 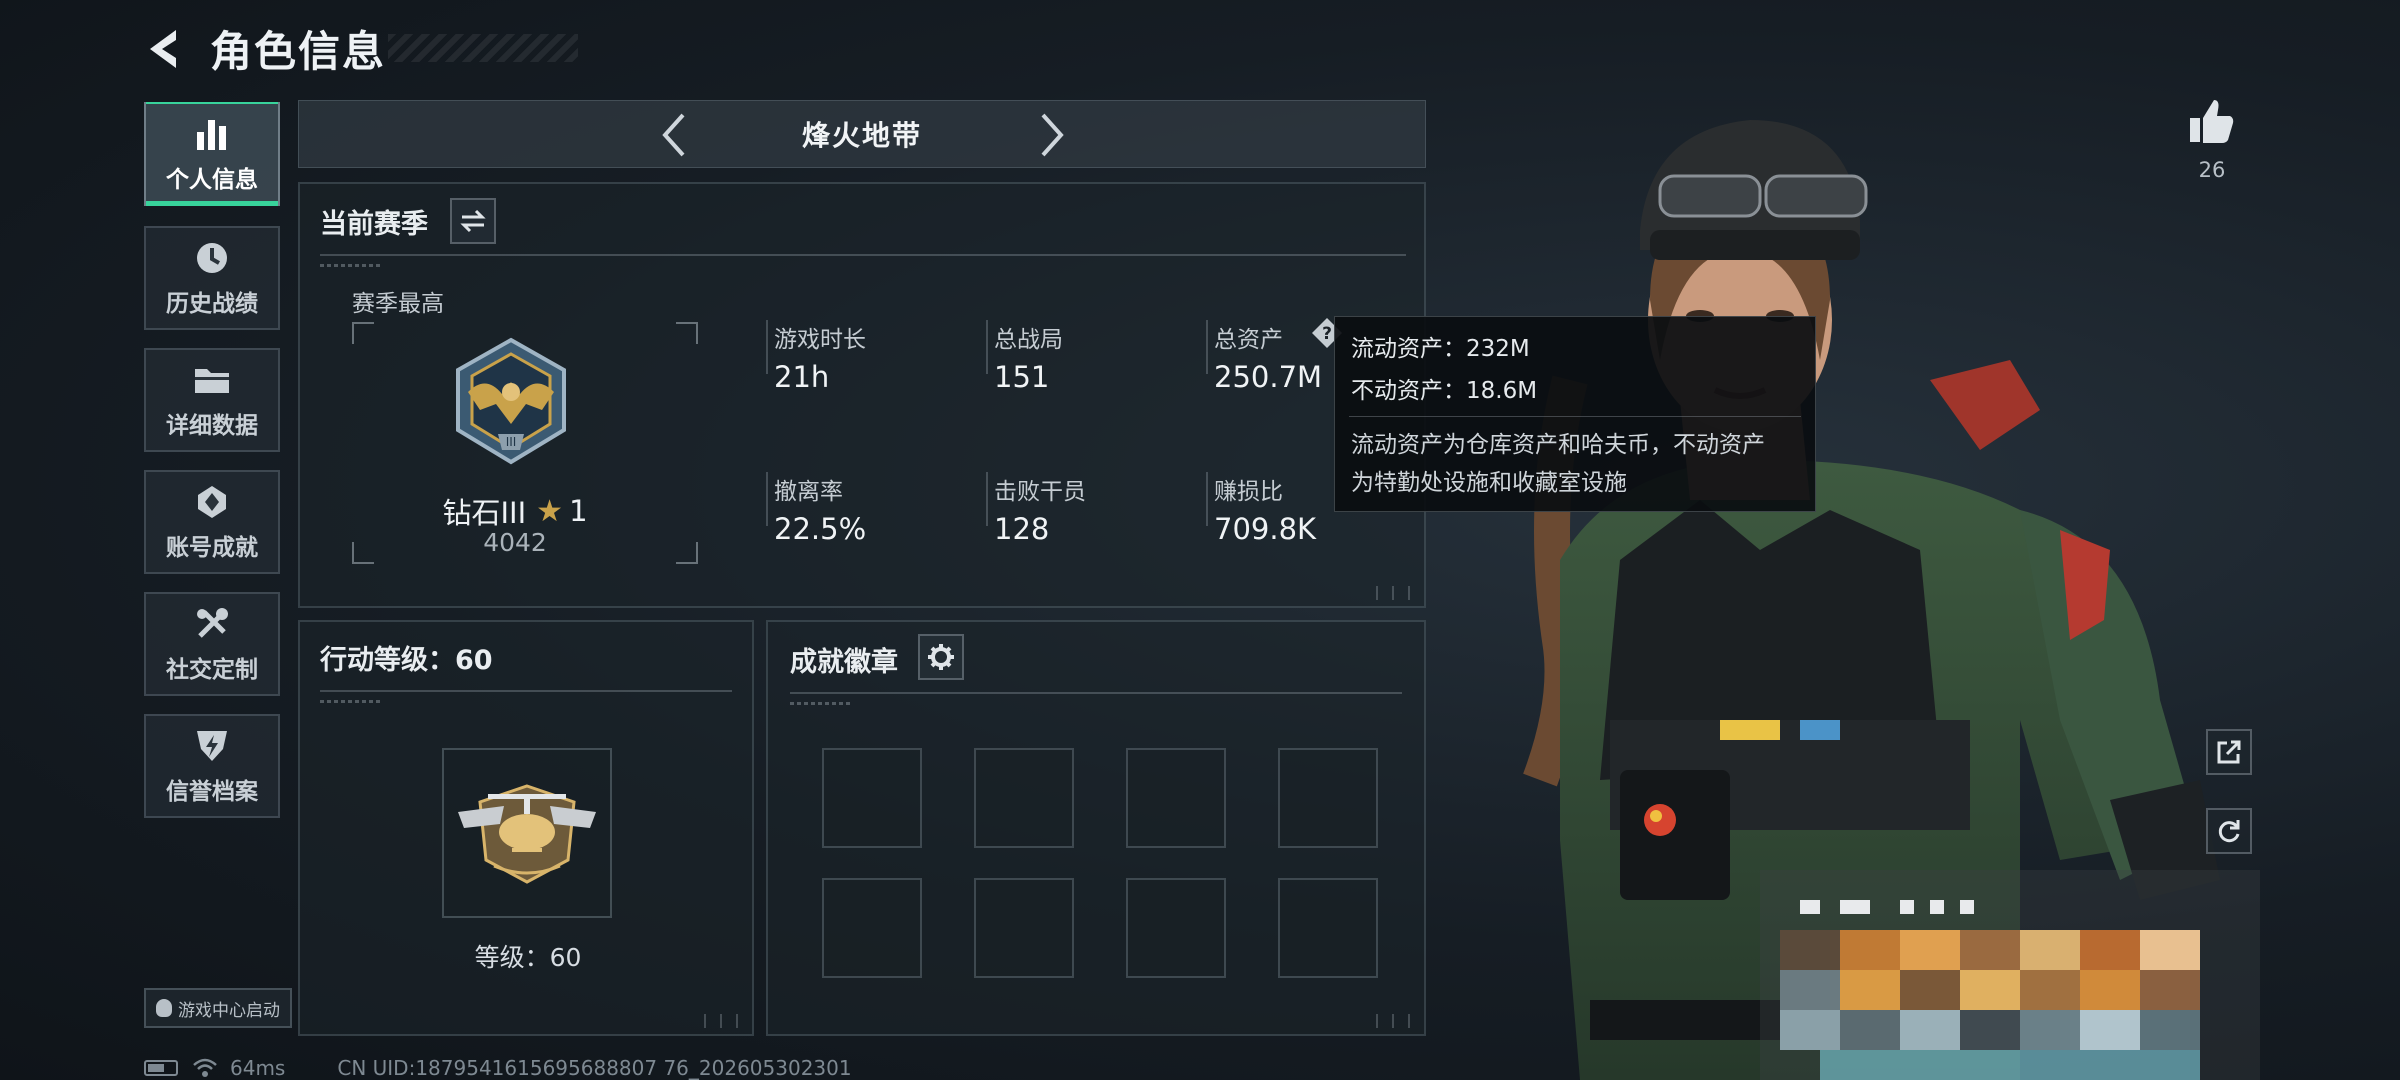 I want to click on bar-chart-icon, so click(x=212, y=134).